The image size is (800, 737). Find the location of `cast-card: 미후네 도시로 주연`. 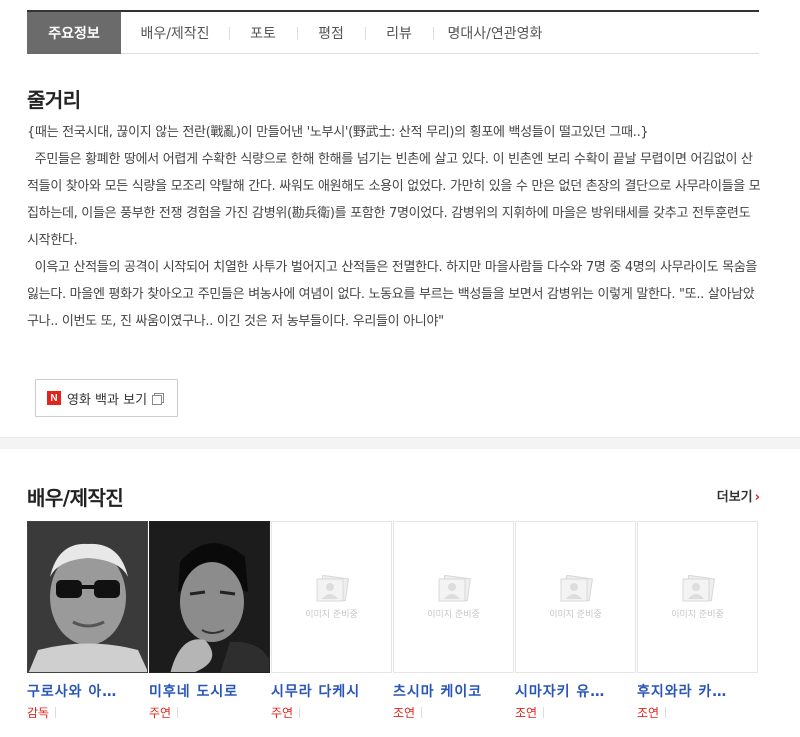

cast-card: 미후네 도시로 주연 is located at coordinates (210, 621).